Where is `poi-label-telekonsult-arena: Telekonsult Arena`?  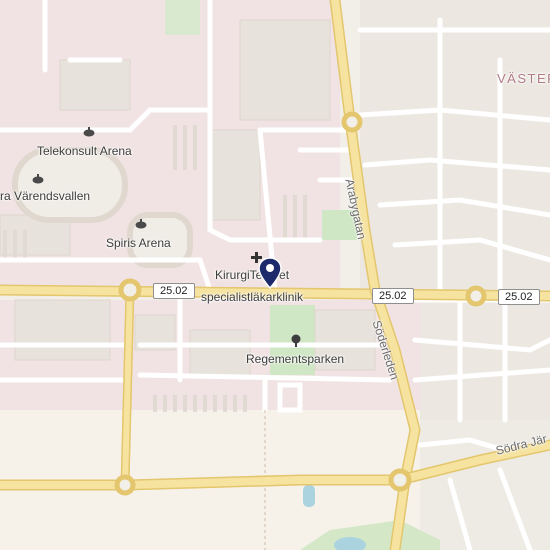
poi-label-telekonsult-arena: Telekonsult Arena is located at coordinates (84, 151).